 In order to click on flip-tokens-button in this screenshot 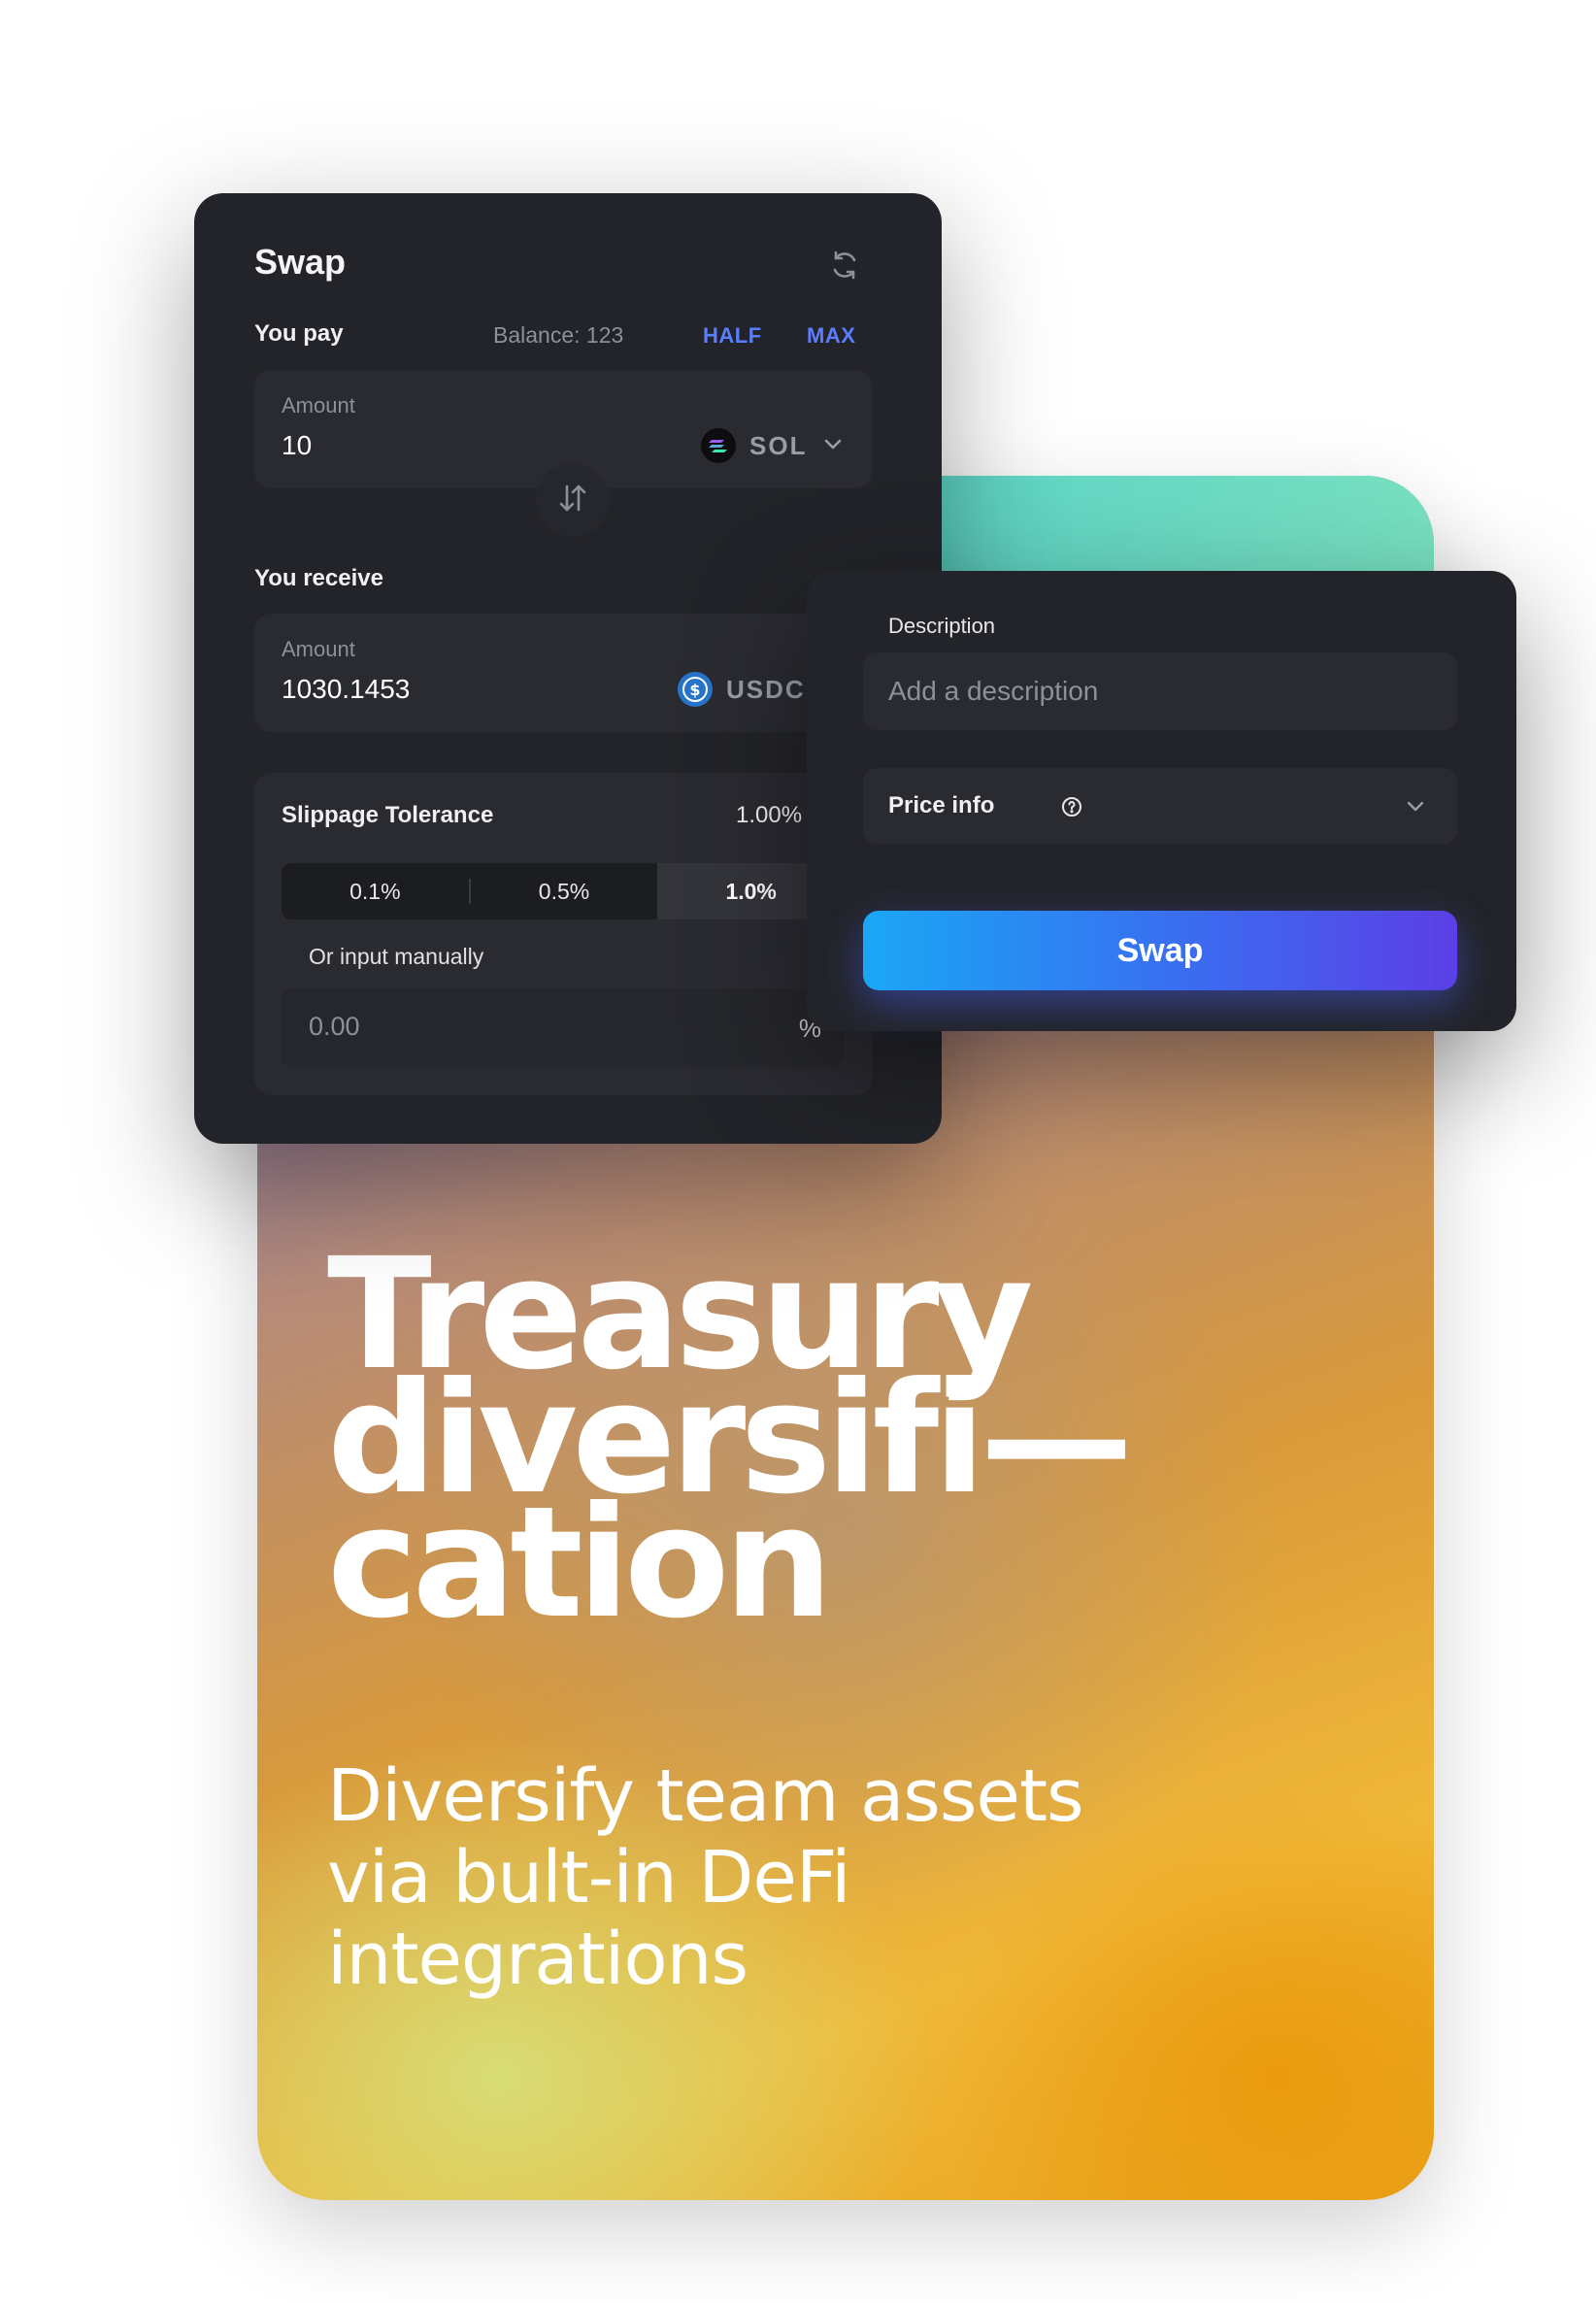, I will do `click(573, 500)`.